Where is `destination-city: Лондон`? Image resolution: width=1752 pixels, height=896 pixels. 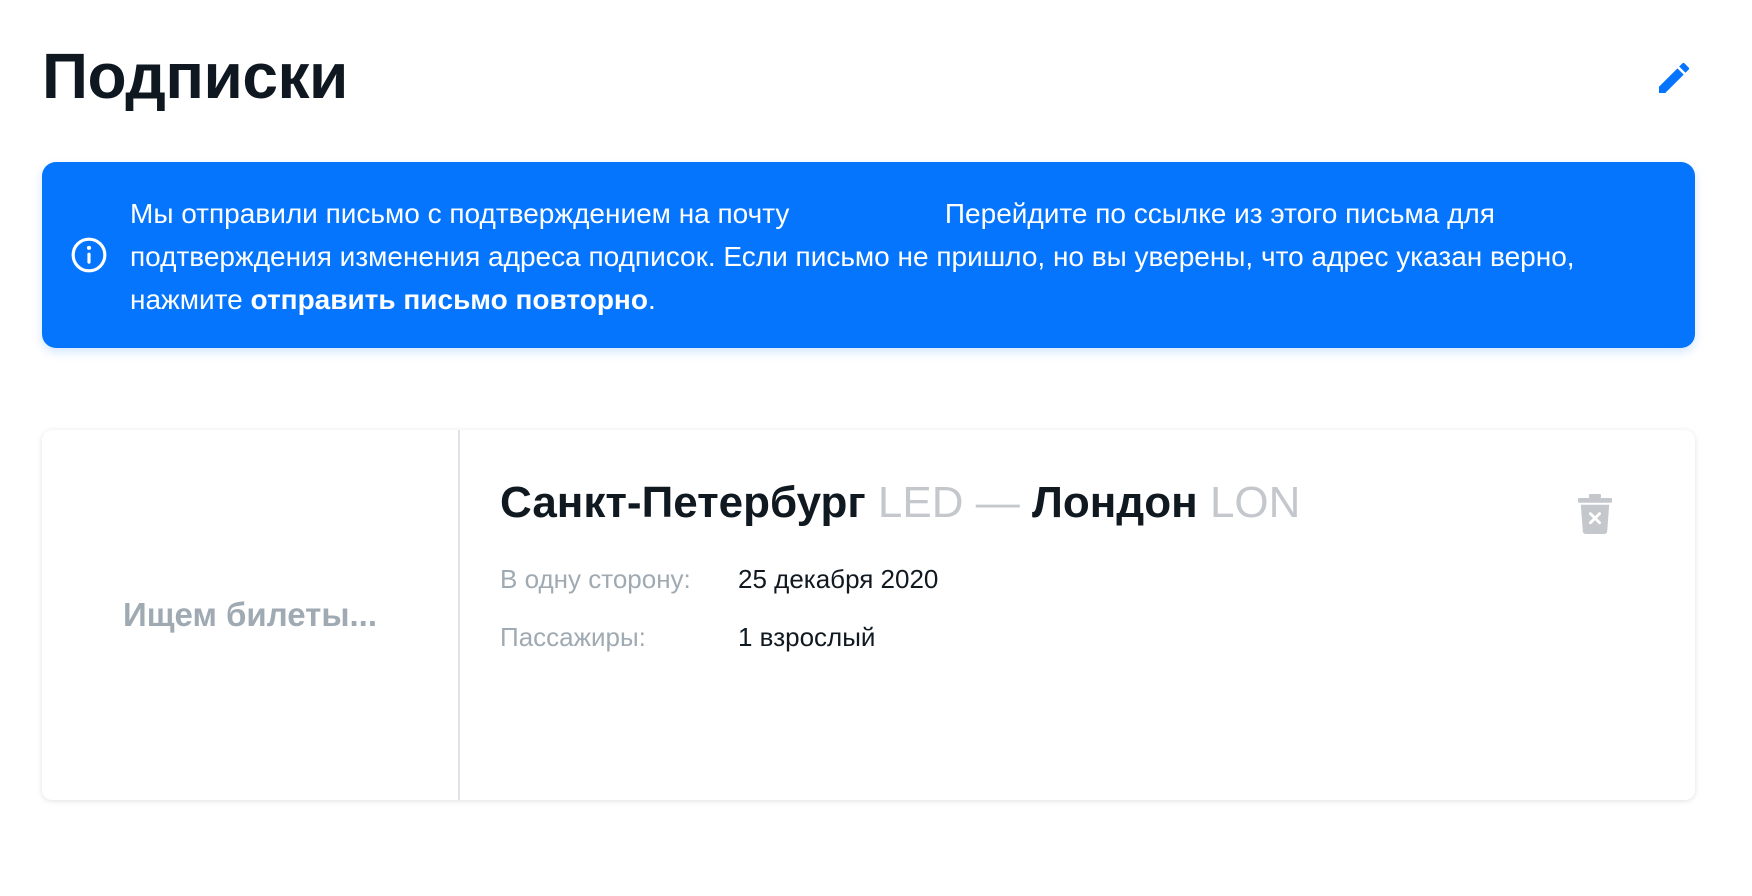
destination-city: Лондон is located at coordinates (1114, 502).